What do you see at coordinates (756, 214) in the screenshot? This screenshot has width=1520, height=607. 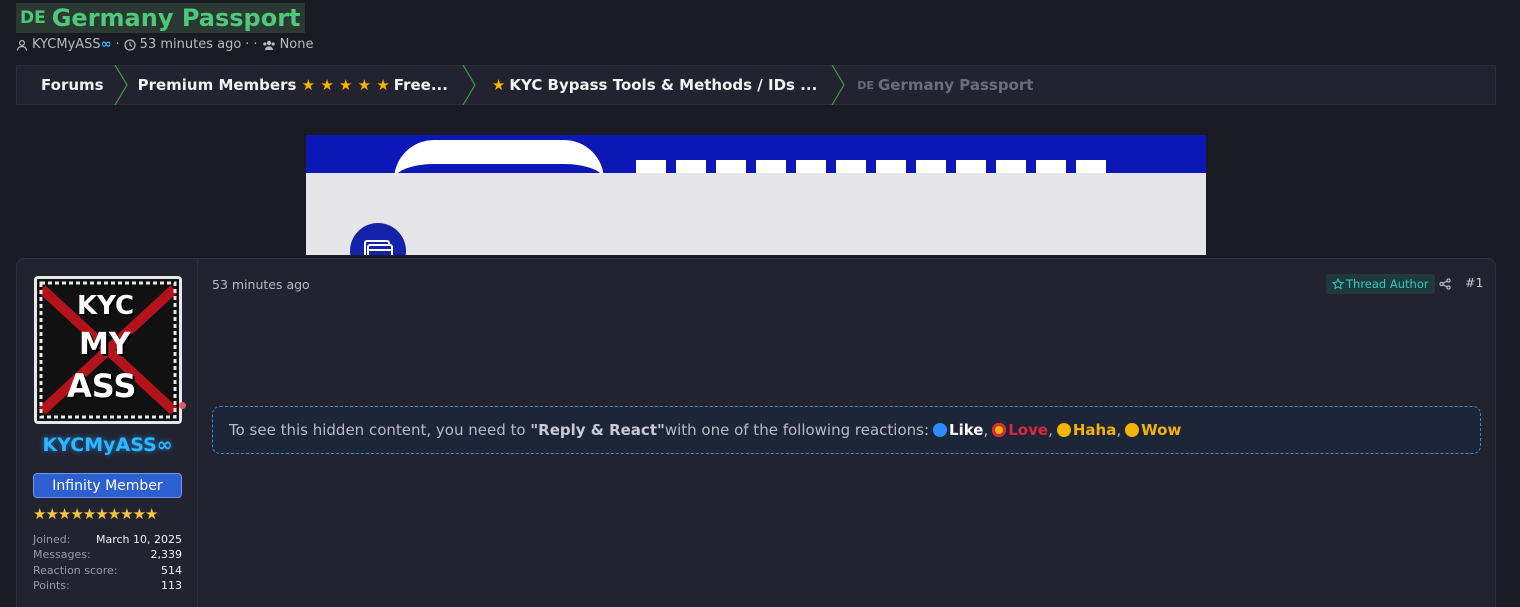 I see `banner-body` at bounding box center [756, 214].